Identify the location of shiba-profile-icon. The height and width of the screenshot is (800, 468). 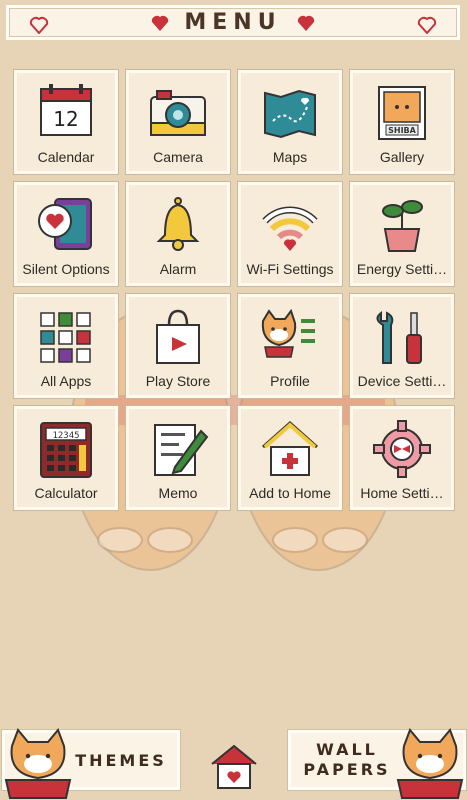
(288, 333).